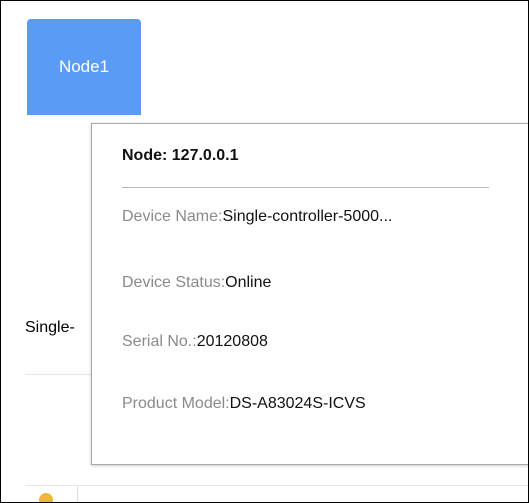  Describe the element at coordinates (276, 485) in the screenshot. I see `bottom-bar-divider` at that location.